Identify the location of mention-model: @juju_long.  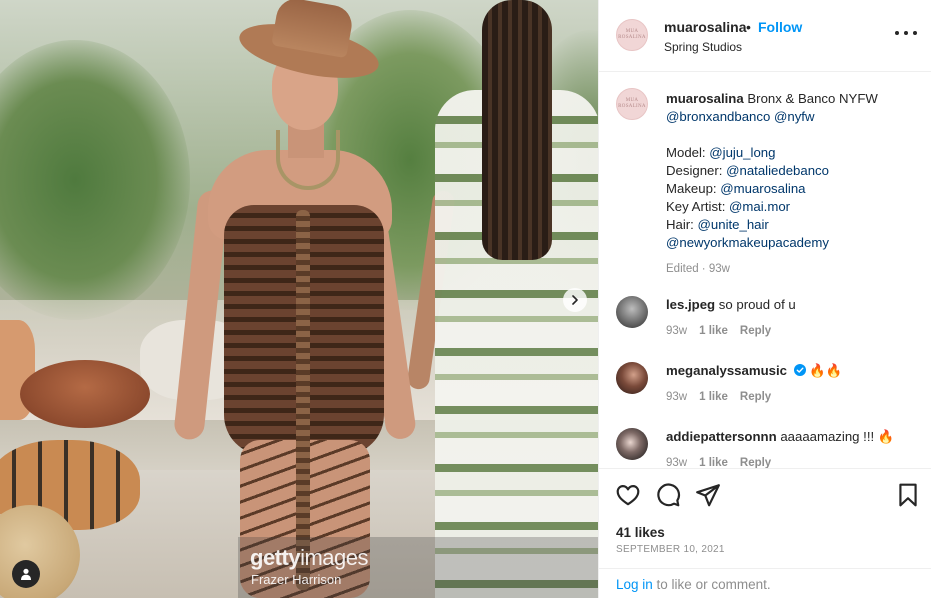
(742, 152).